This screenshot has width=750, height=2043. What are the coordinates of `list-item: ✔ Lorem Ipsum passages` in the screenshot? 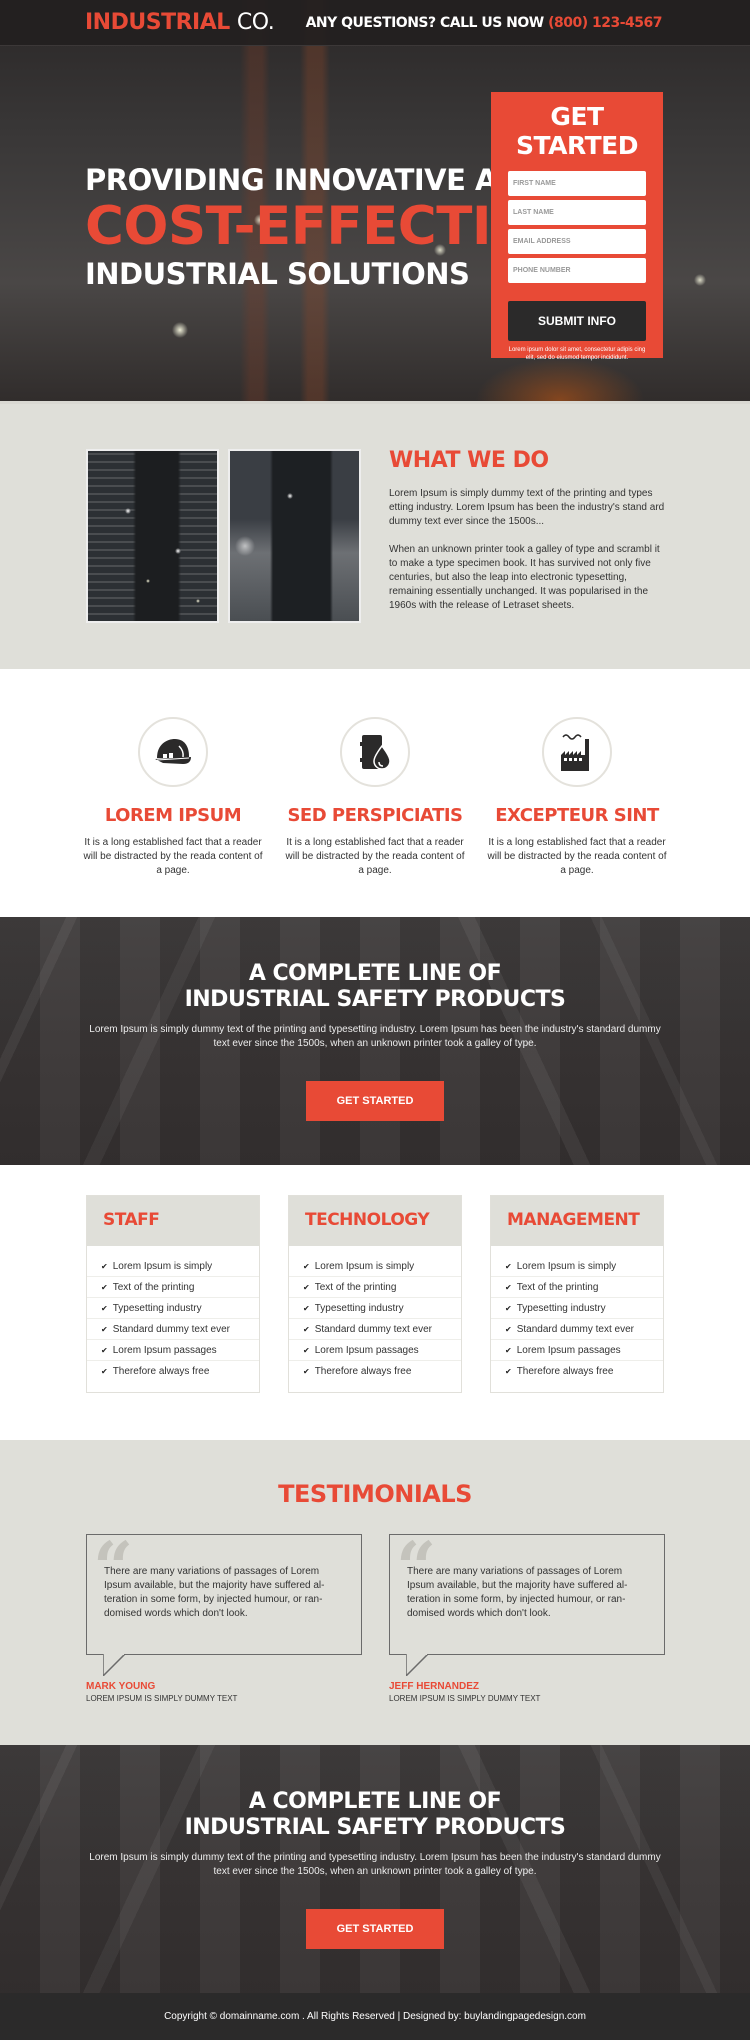 It's located at (375, 1350).